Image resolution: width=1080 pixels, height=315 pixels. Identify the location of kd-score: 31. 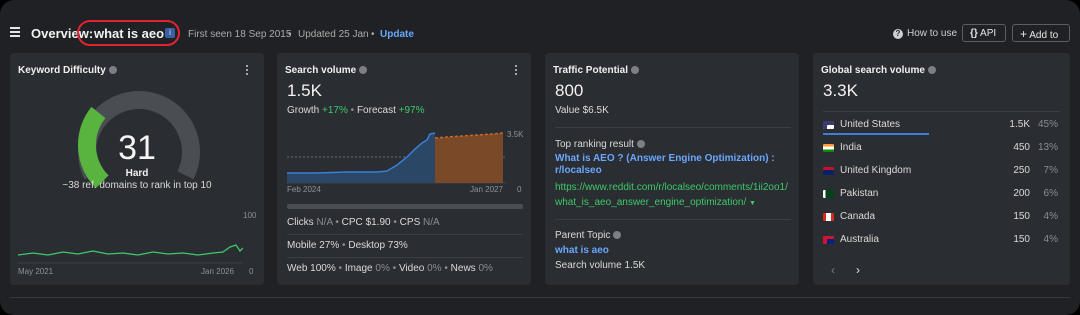
(137, 148).